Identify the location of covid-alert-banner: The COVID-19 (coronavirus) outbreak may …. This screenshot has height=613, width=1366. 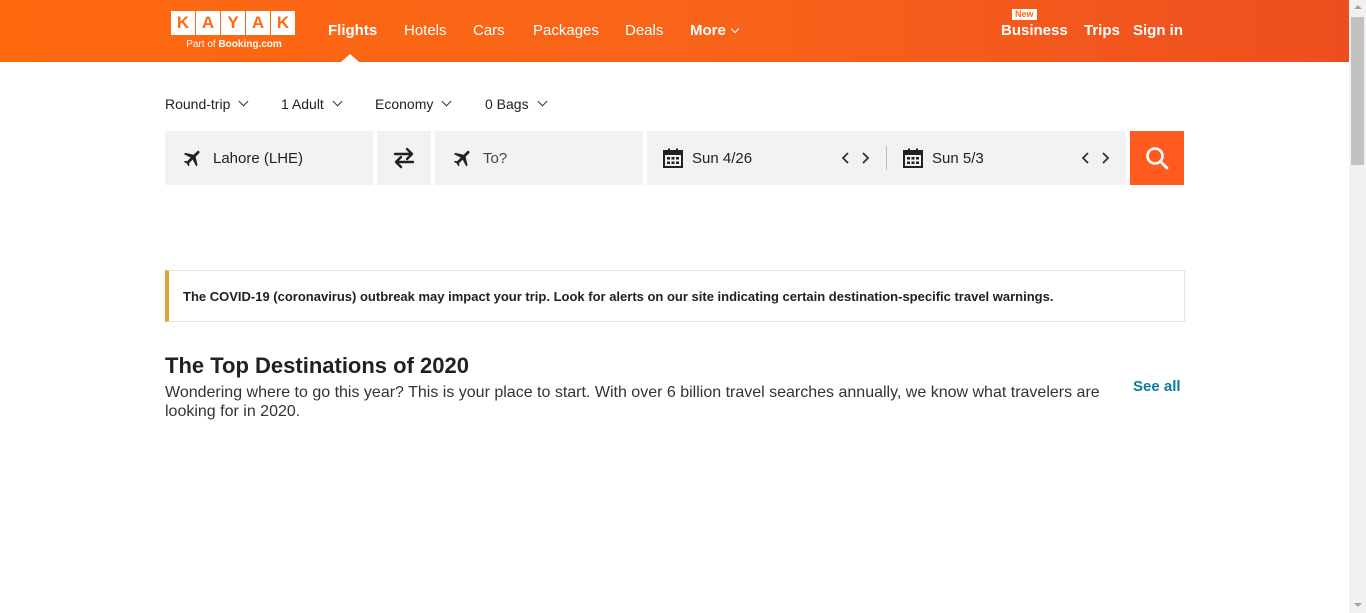
(675, 296).